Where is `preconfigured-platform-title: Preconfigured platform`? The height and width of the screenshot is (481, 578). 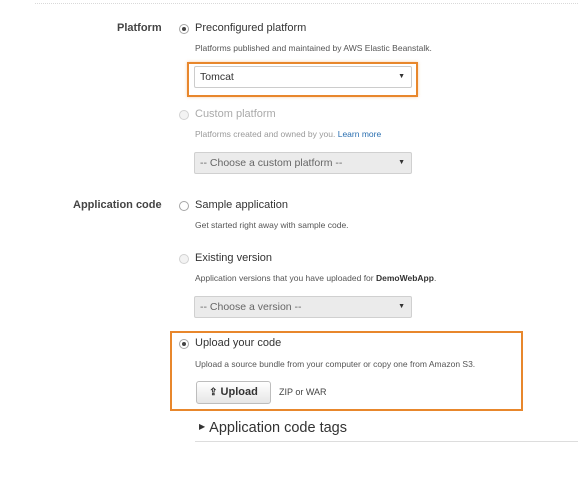 preconfigured-platform-title: Preconfigured platform is located at coordinates (250, 28).